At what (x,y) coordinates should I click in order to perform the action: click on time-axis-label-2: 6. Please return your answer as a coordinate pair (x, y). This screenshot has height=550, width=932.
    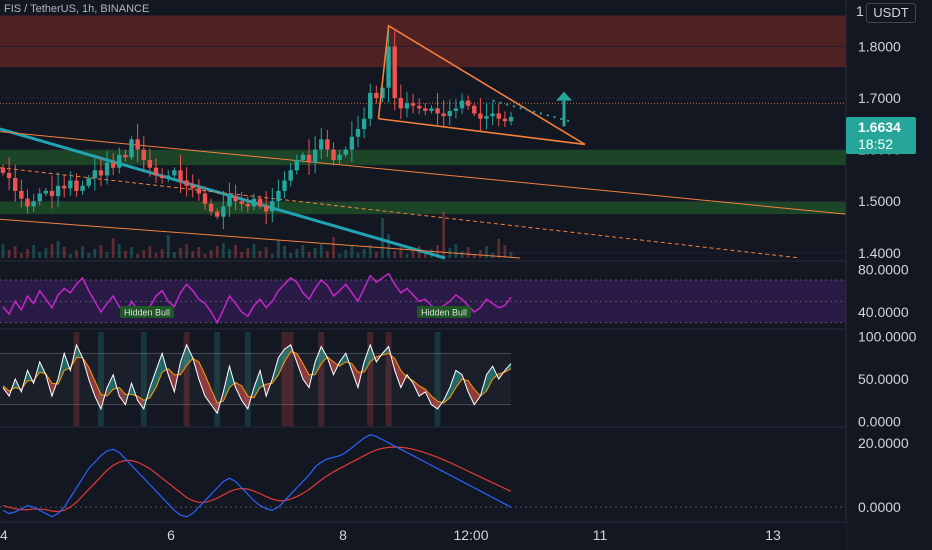
    Looking at the image, I should click on (171, 535).